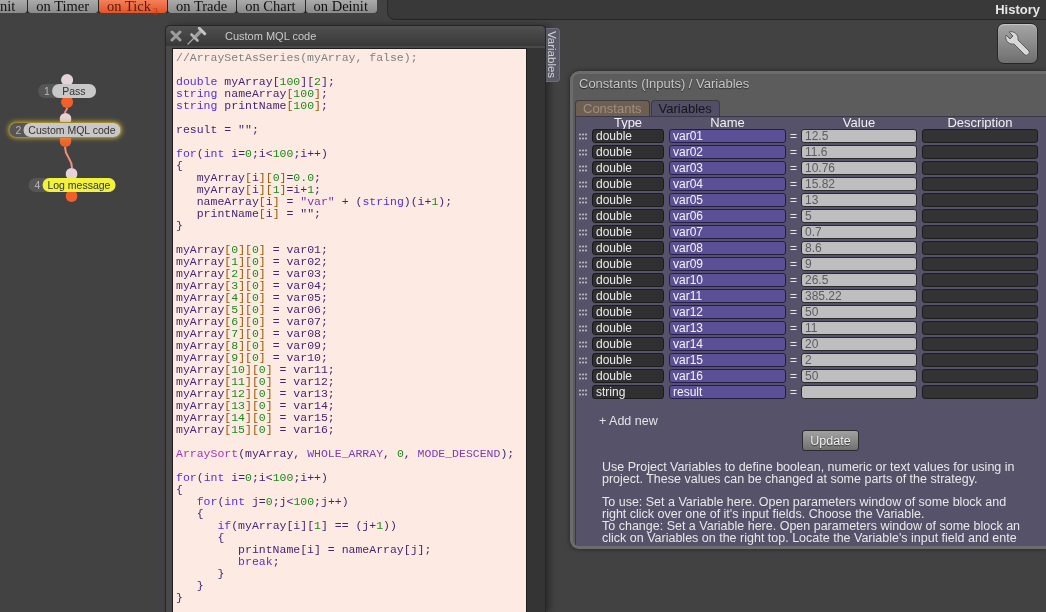  I want to click on name-field: var02, so click(727, 152).